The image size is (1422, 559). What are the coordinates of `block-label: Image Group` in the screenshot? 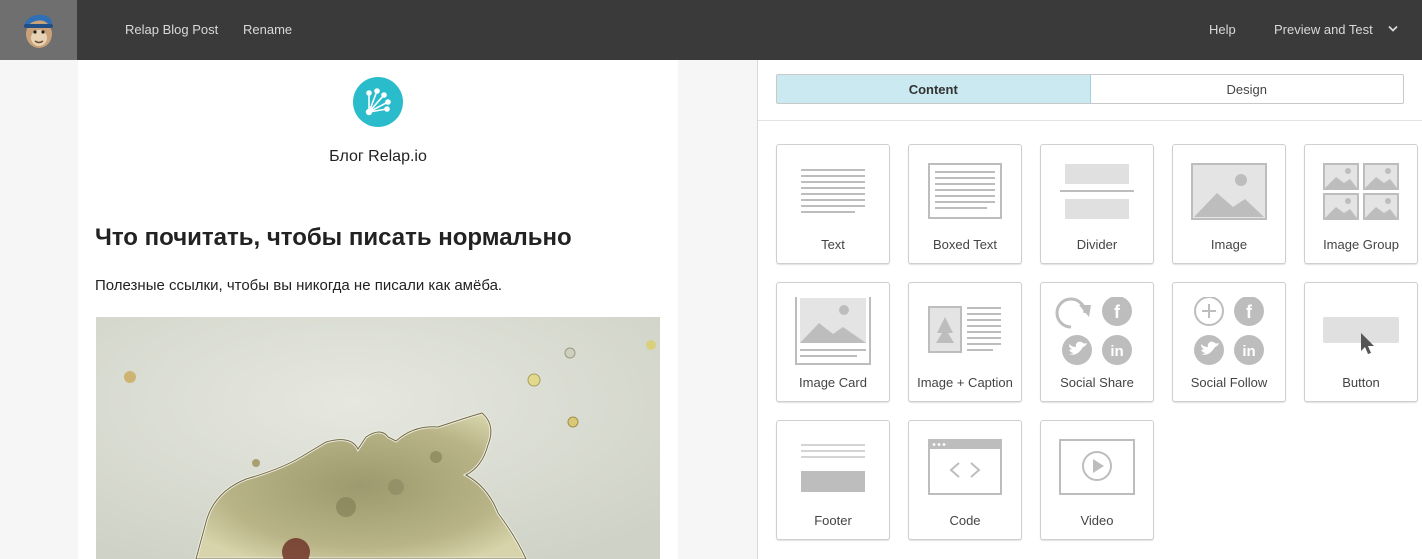 It's located at (1361, 244).